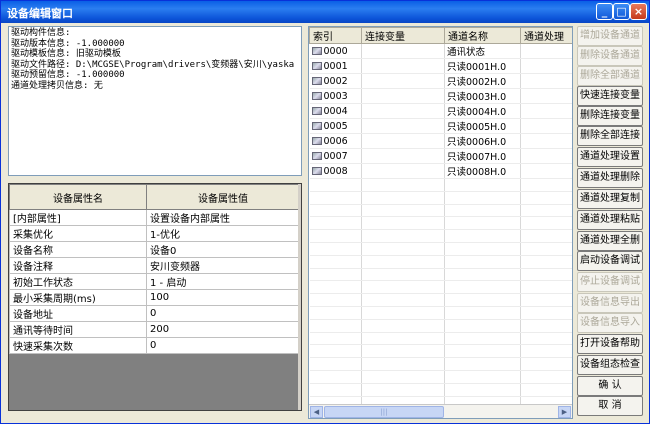 The height and width of the screenshot is (424, 650). Describe the element at coordinates (610, 241) in the screenshot. I see `channel-process-clear-button: 通道处理全删` at that location.